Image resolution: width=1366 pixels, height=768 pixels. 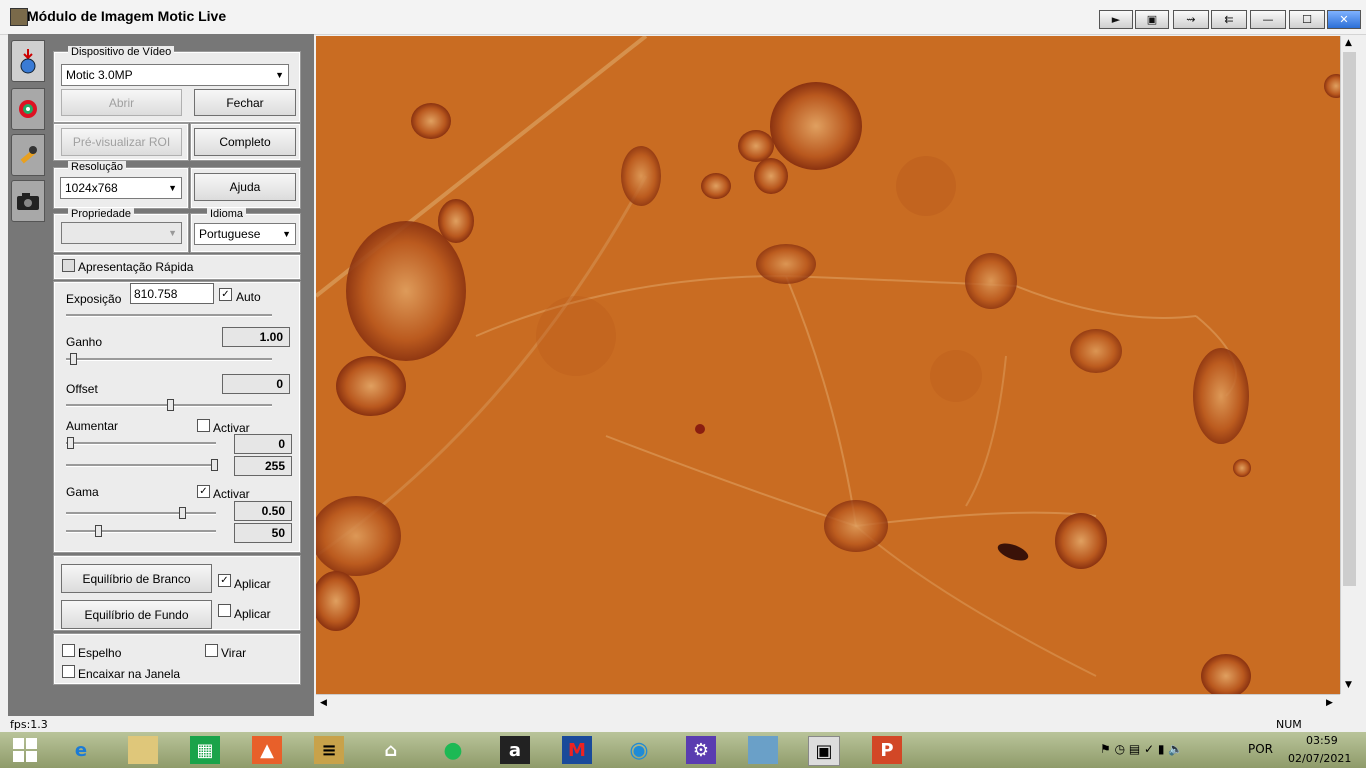 I want to click on language-indicator: POR, so click(x=1260, y=749).